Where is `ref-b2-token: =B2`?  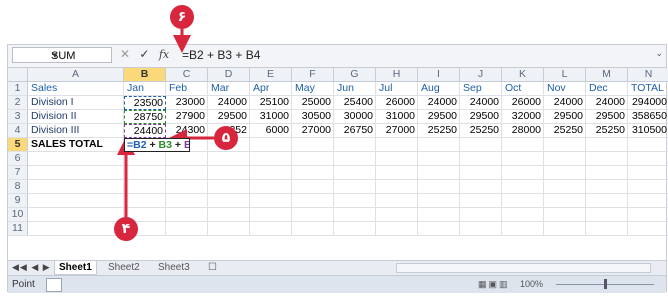
ref-b2-token: =B2 is located at coordinates (137, 145).